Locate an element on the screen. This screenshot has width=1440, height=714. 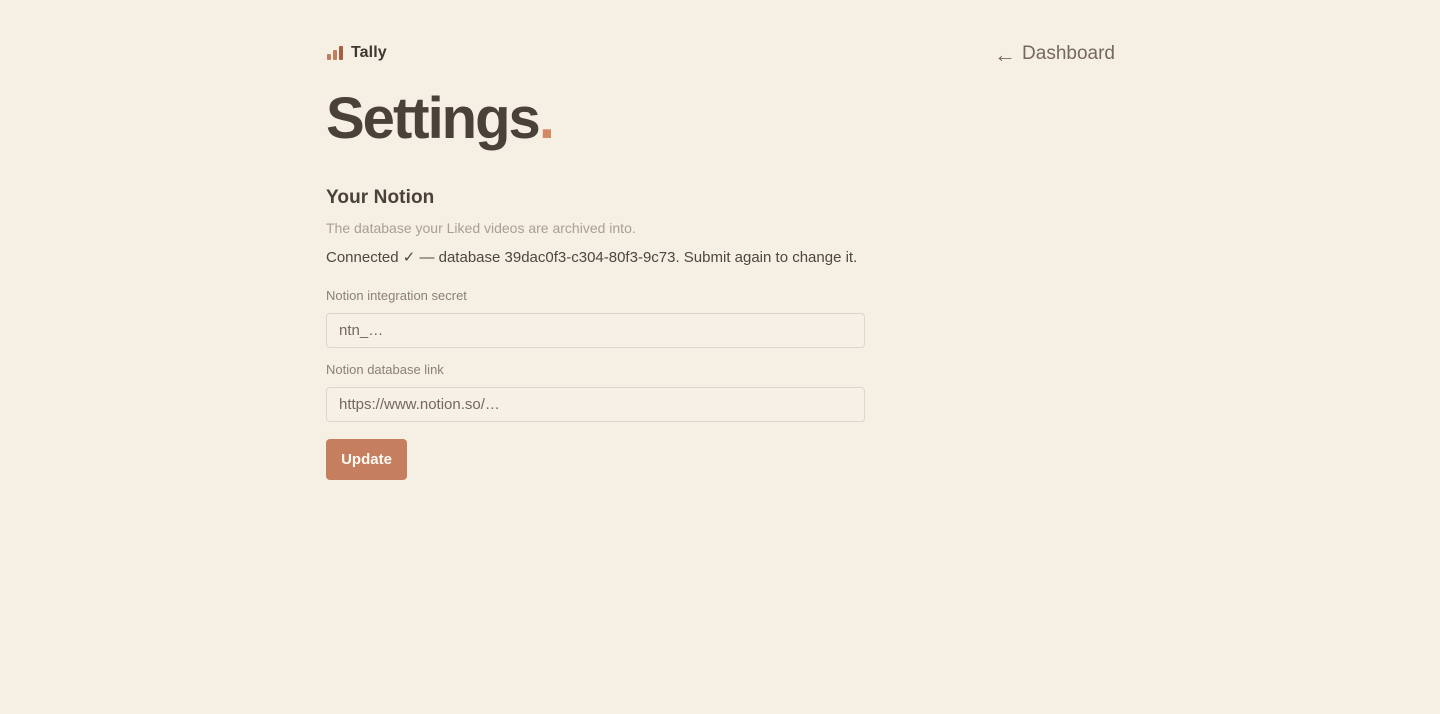
bar-chart-icon is located at coordinates (334, 53).